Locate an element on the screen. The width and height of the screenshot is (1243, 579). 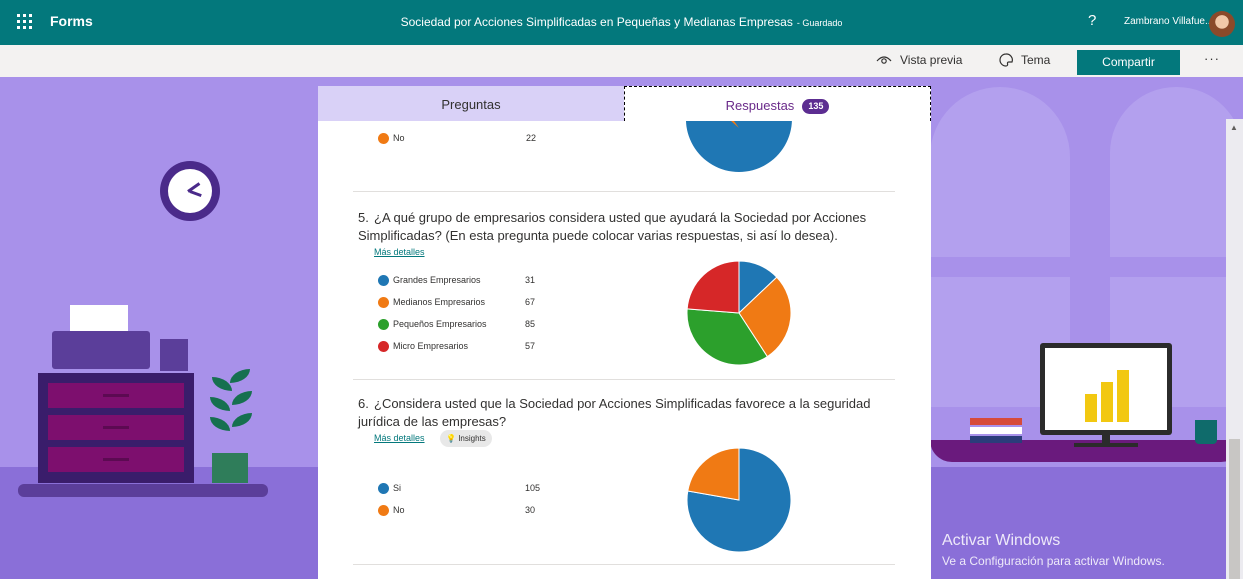
avatar is located at coordinates (1222, 24).